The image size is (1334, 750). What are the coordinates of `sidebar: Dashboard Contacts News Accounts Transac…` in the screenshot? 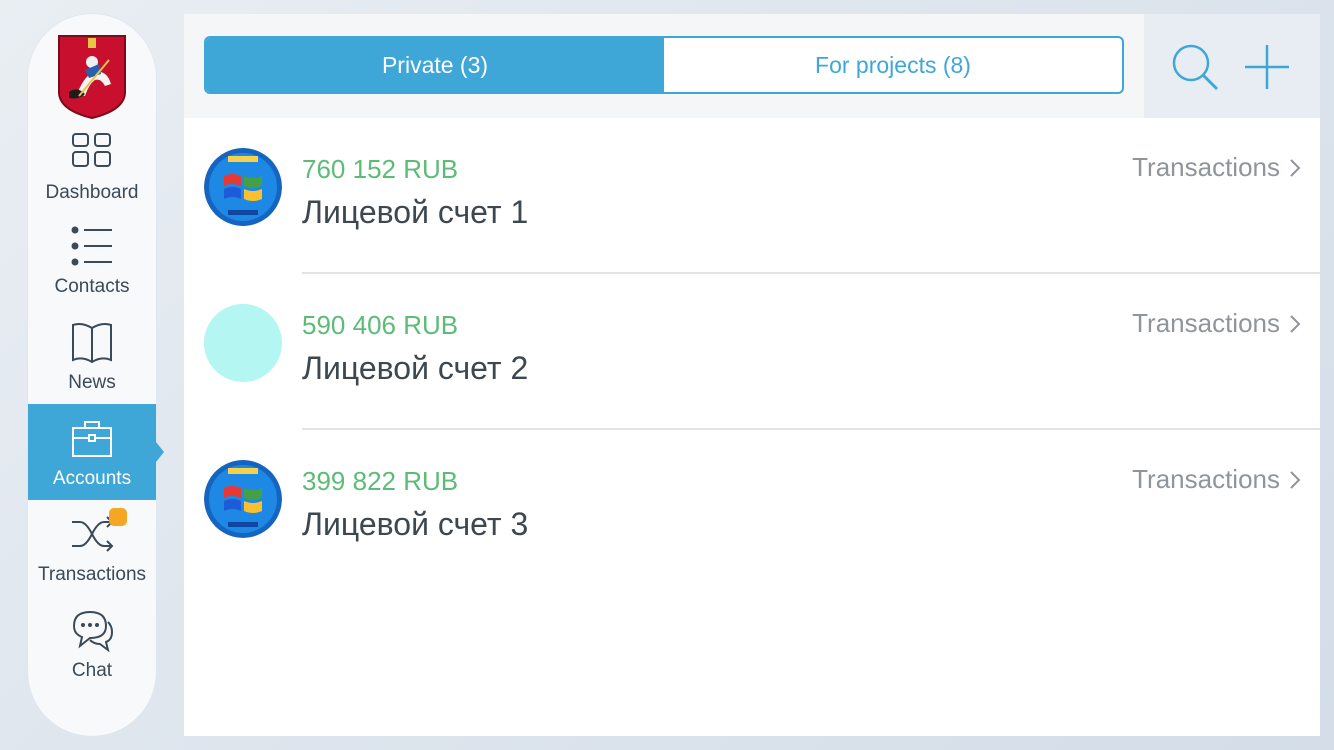 It's located at (96, 375).